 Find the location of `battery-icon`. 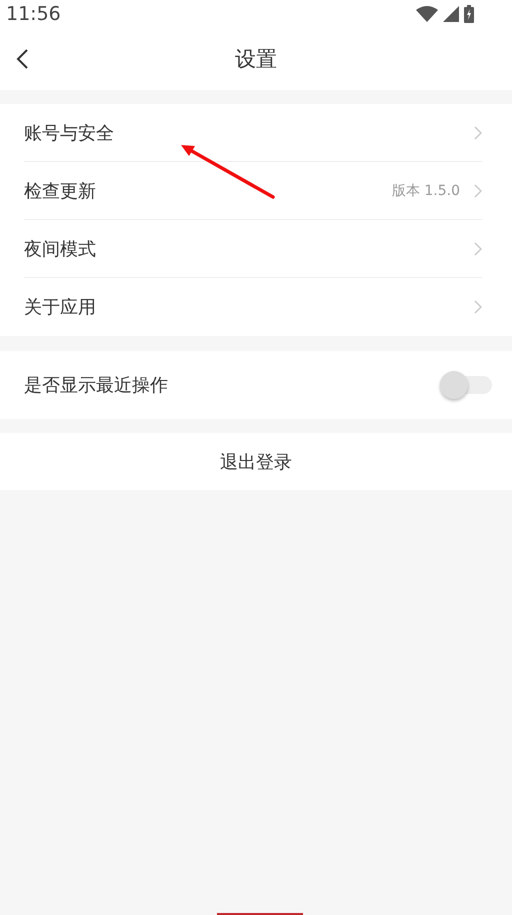

battery-icon is located at coordinates (469, 13).